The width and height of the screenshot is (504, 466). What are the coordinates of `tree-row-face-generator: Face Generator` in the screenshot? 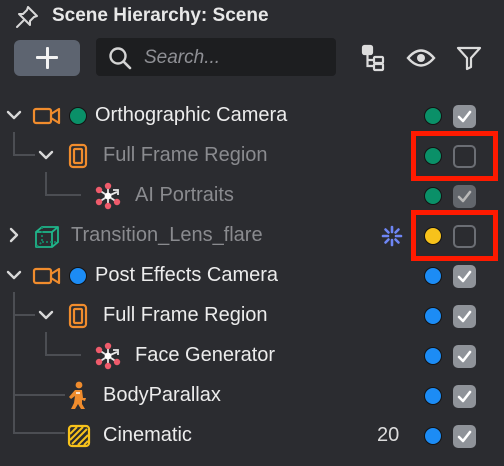 It's located at (252, 356).